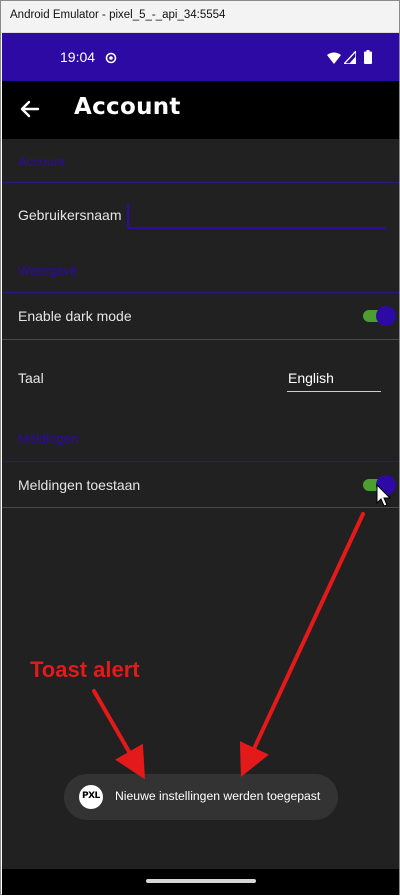  I want to click on sync-icon, so click(111, 58).